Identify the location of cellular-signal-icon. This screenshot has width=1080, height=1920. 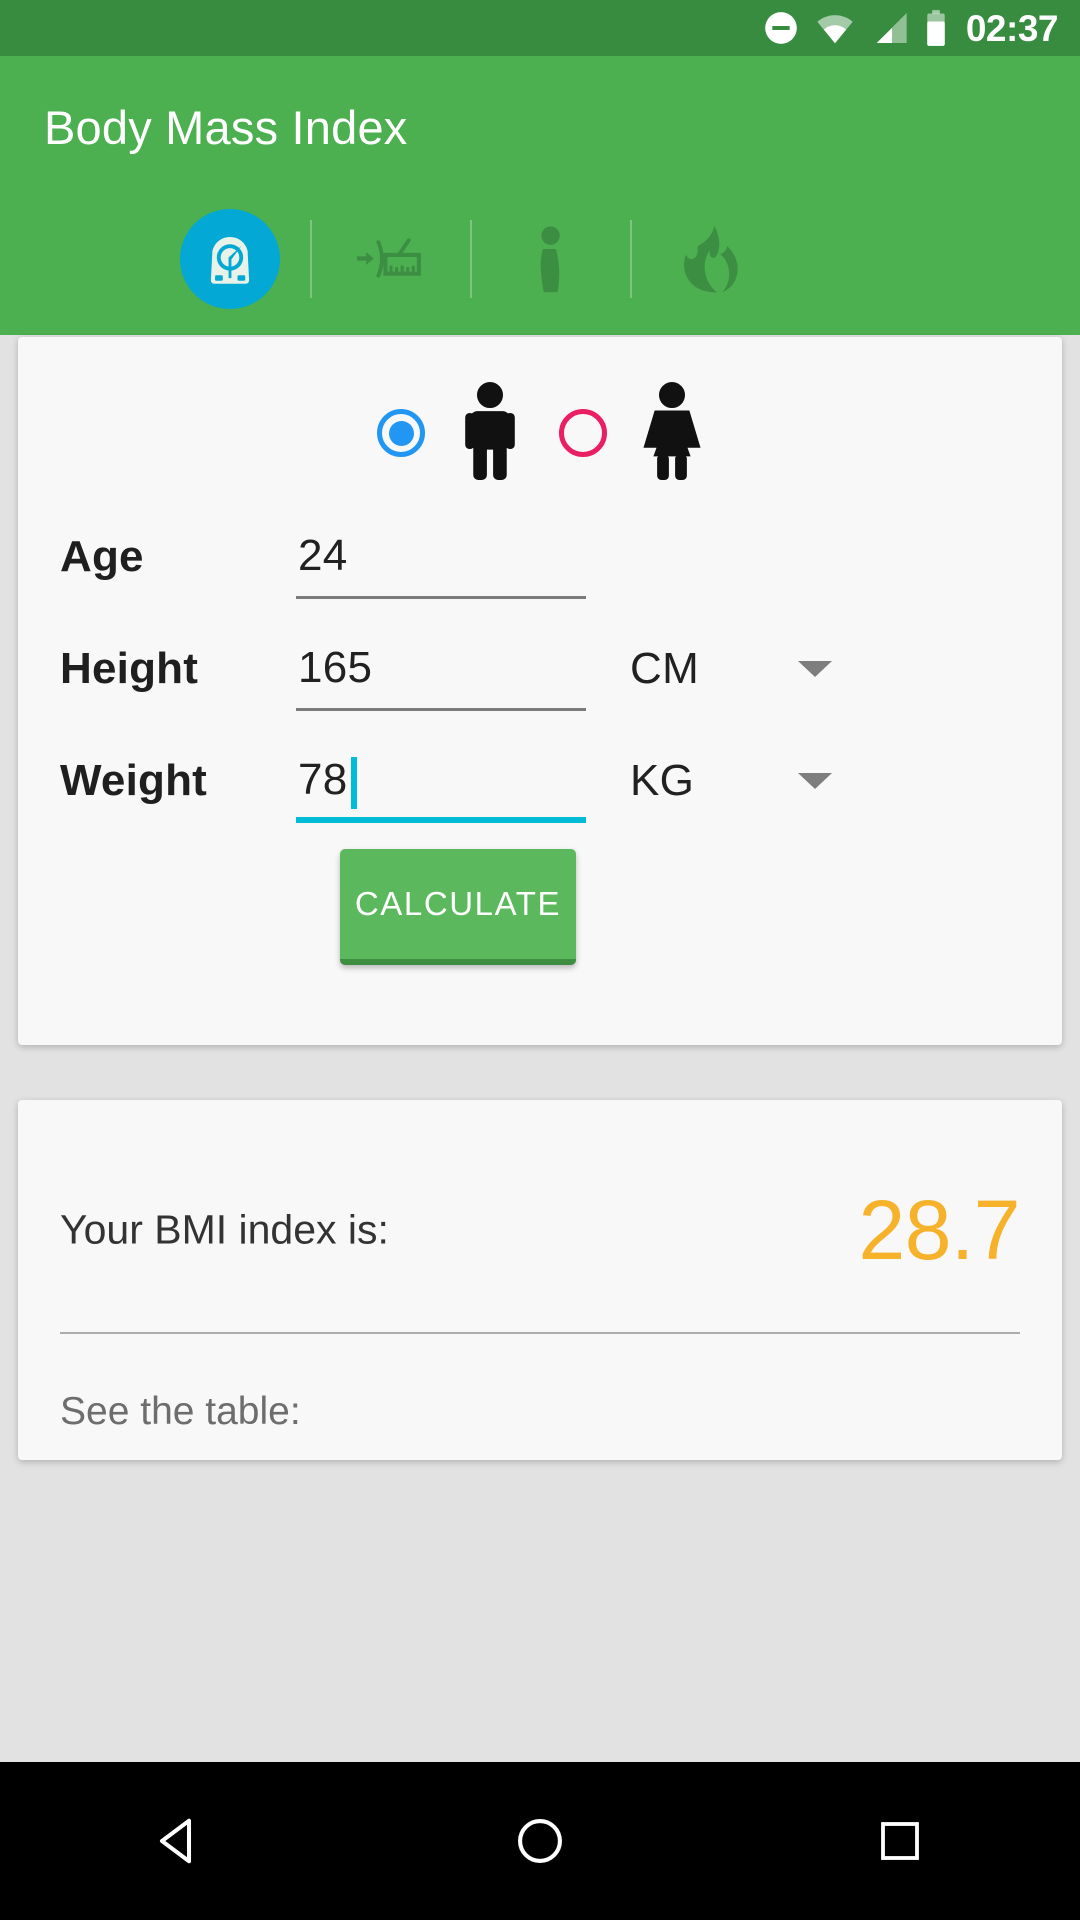
(890, 28).